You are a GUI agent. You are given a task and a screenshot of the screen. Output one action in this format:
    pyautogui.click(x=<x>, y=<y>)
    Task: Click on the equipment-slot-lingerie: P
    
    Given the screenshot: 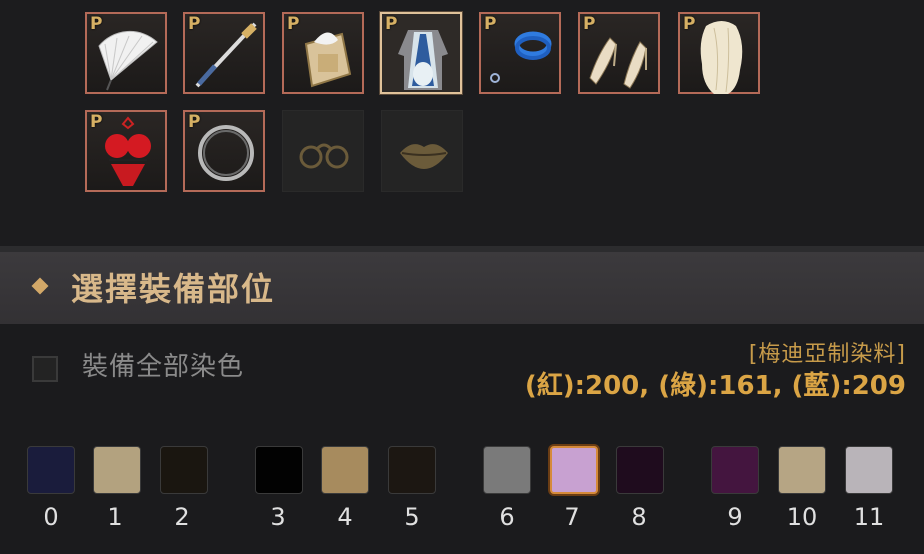 What is the action you would take?
    pyautogui.click(x=126, y=151)
    